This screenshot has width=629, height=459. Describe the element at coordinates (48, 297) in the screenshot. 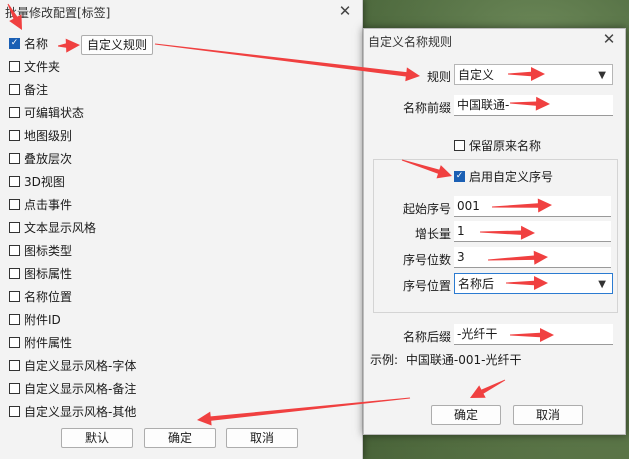

I see `field-option-label: 名称位置` at that location.